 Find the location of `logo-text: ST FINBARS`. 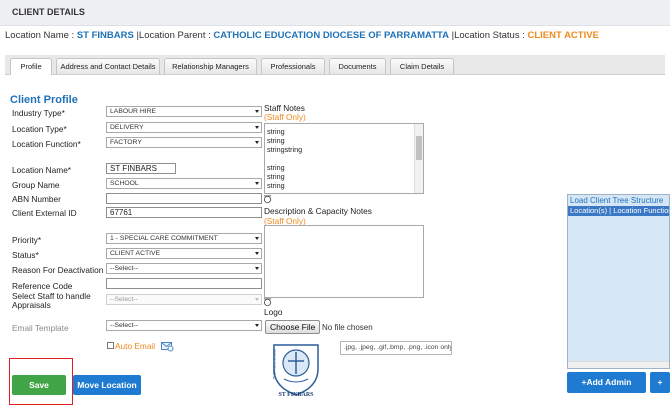

logo-text: ST FINBARS is located at coordinates (296, 395).